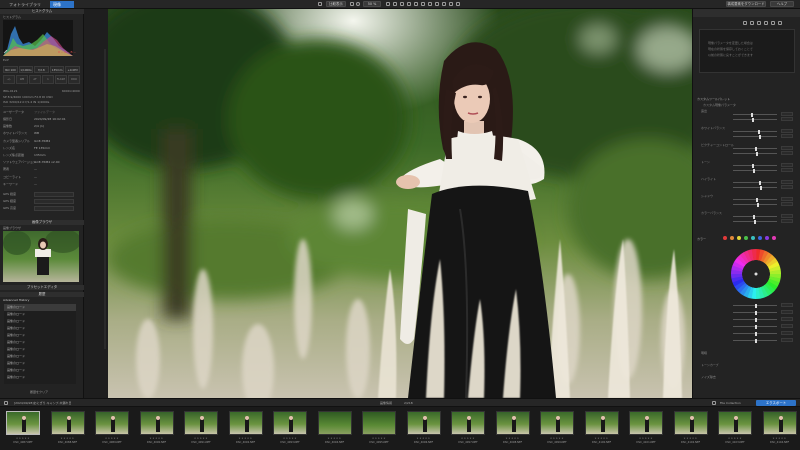 Image resolution: width=800 pixels, height=450 pixels. What do you see at coordinates (402, 4) in the screenshot?
I see `brush-icon` at bounding box center [402, 4].